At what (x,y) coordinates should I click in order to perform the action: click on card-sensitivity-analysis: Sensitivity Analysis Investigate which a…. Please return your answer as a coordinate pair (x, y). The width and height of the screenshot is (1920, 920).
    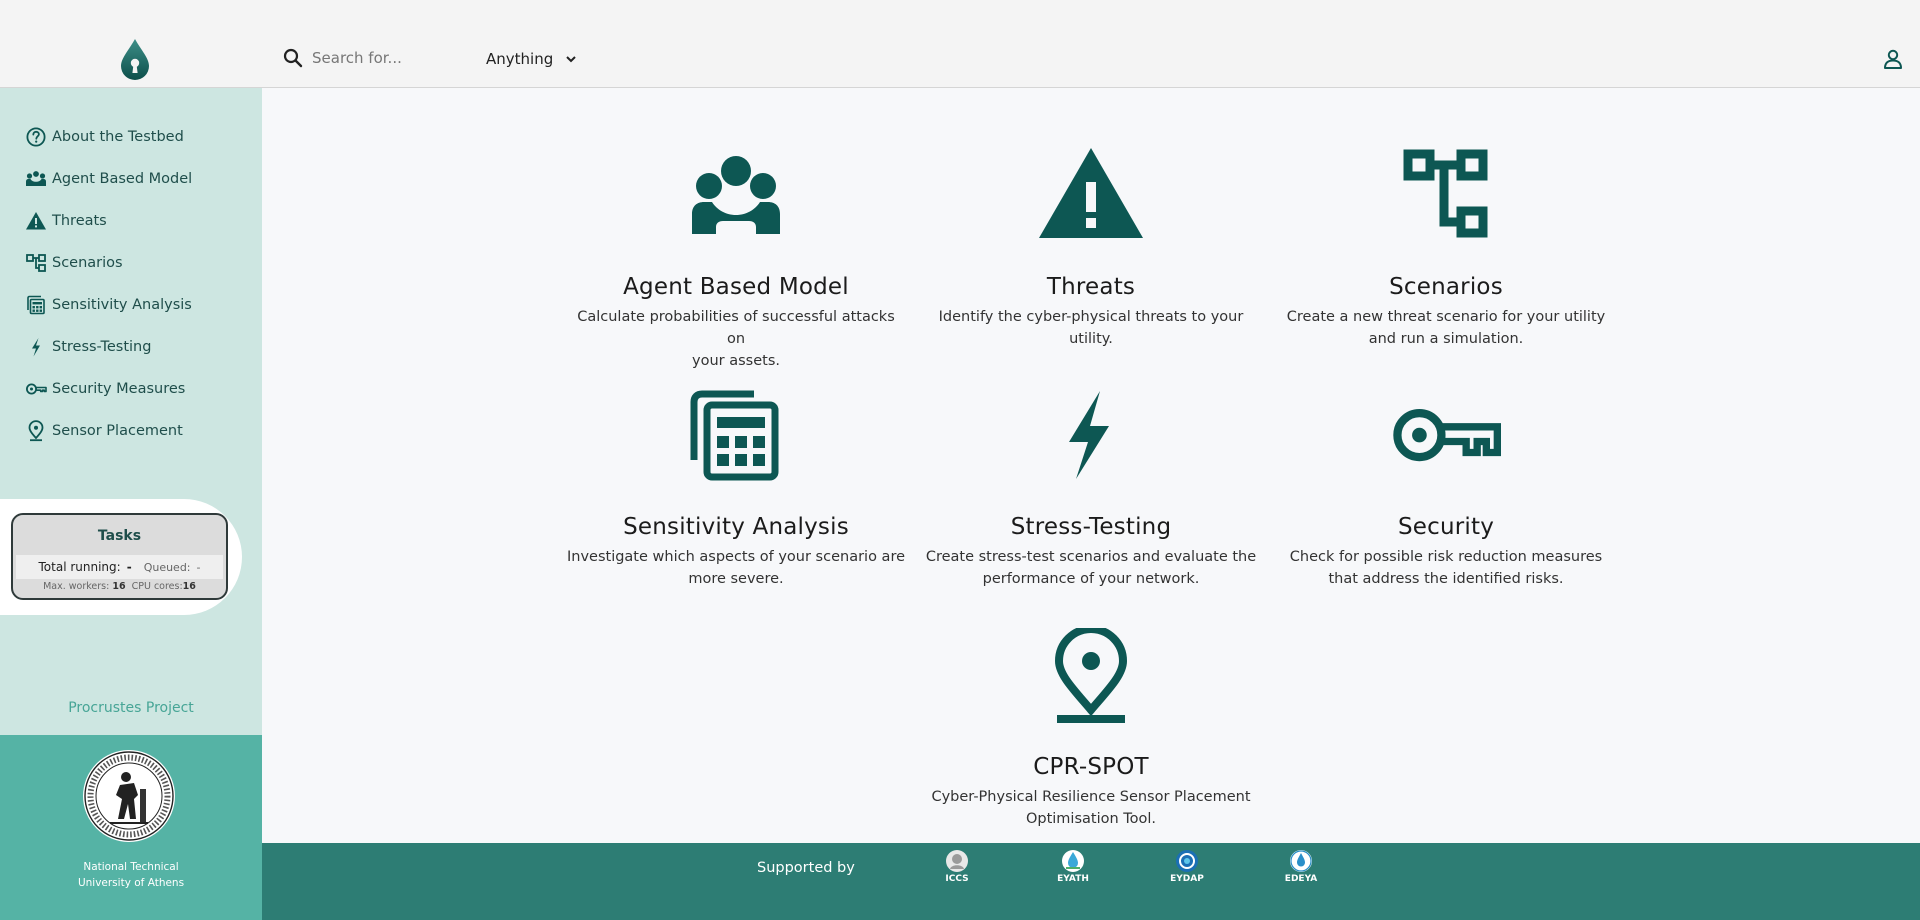
    Looking at the image, I should click on (736, 490).